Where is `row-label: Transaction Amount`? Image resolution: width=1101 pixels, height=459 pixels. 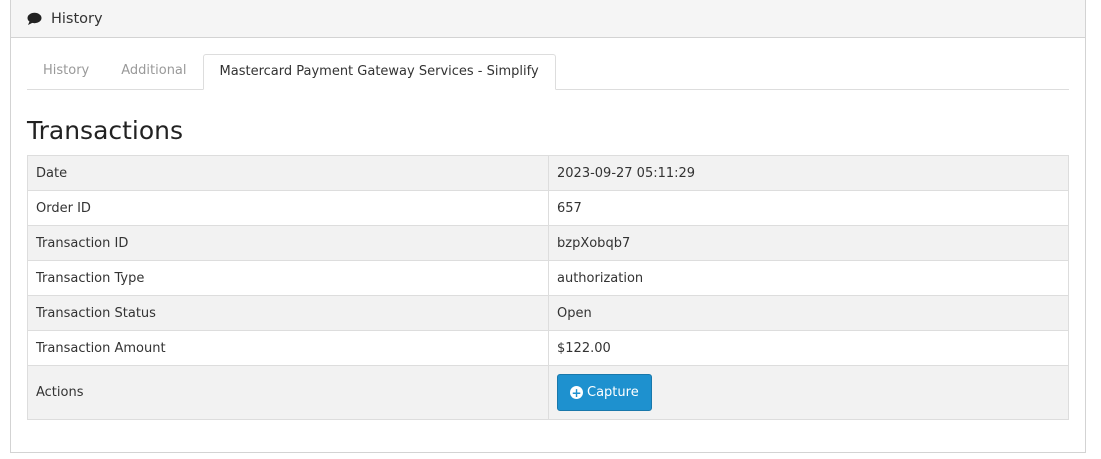 row-label: Transaction Amount is located at coordinates (288, 348).